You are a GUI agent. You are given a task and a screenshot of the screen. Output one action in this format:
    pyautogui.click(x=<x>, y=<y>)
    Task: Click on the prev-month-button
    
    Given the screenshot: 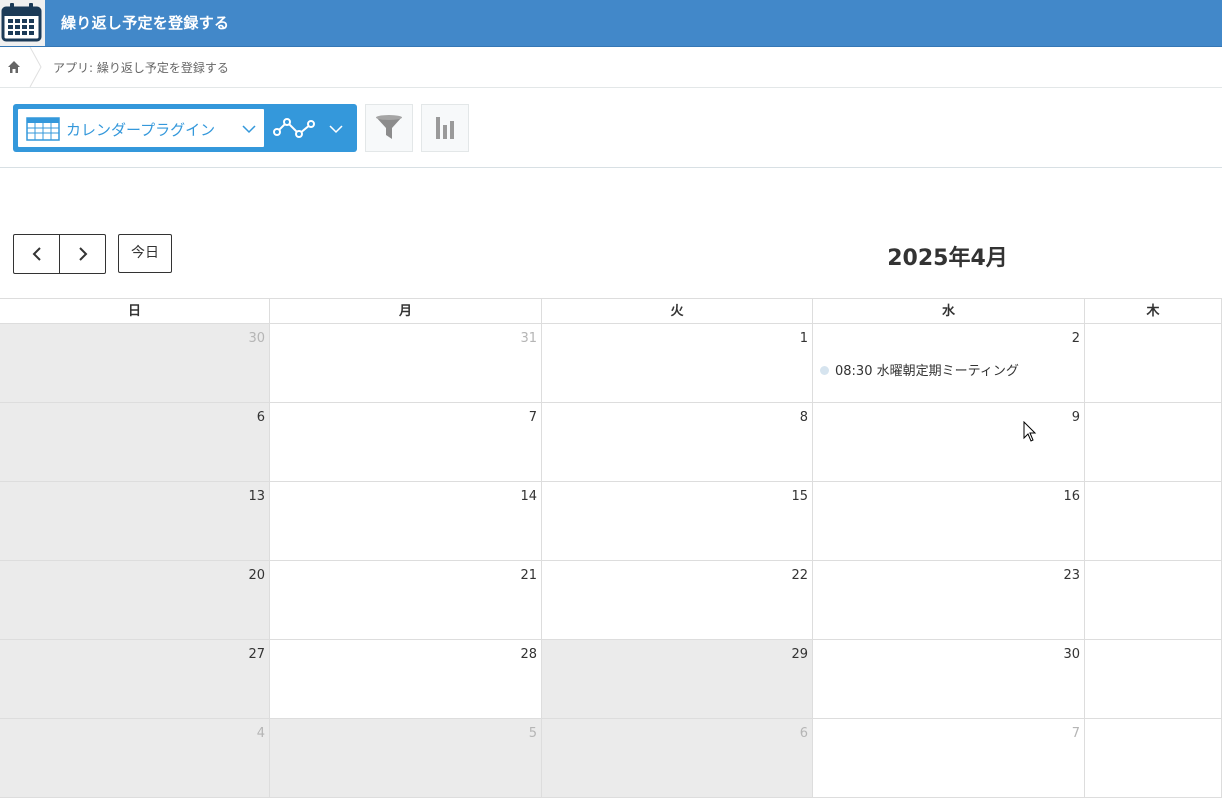 What is the action you would take?
    pyautogui.click(x=37, y=254)
    